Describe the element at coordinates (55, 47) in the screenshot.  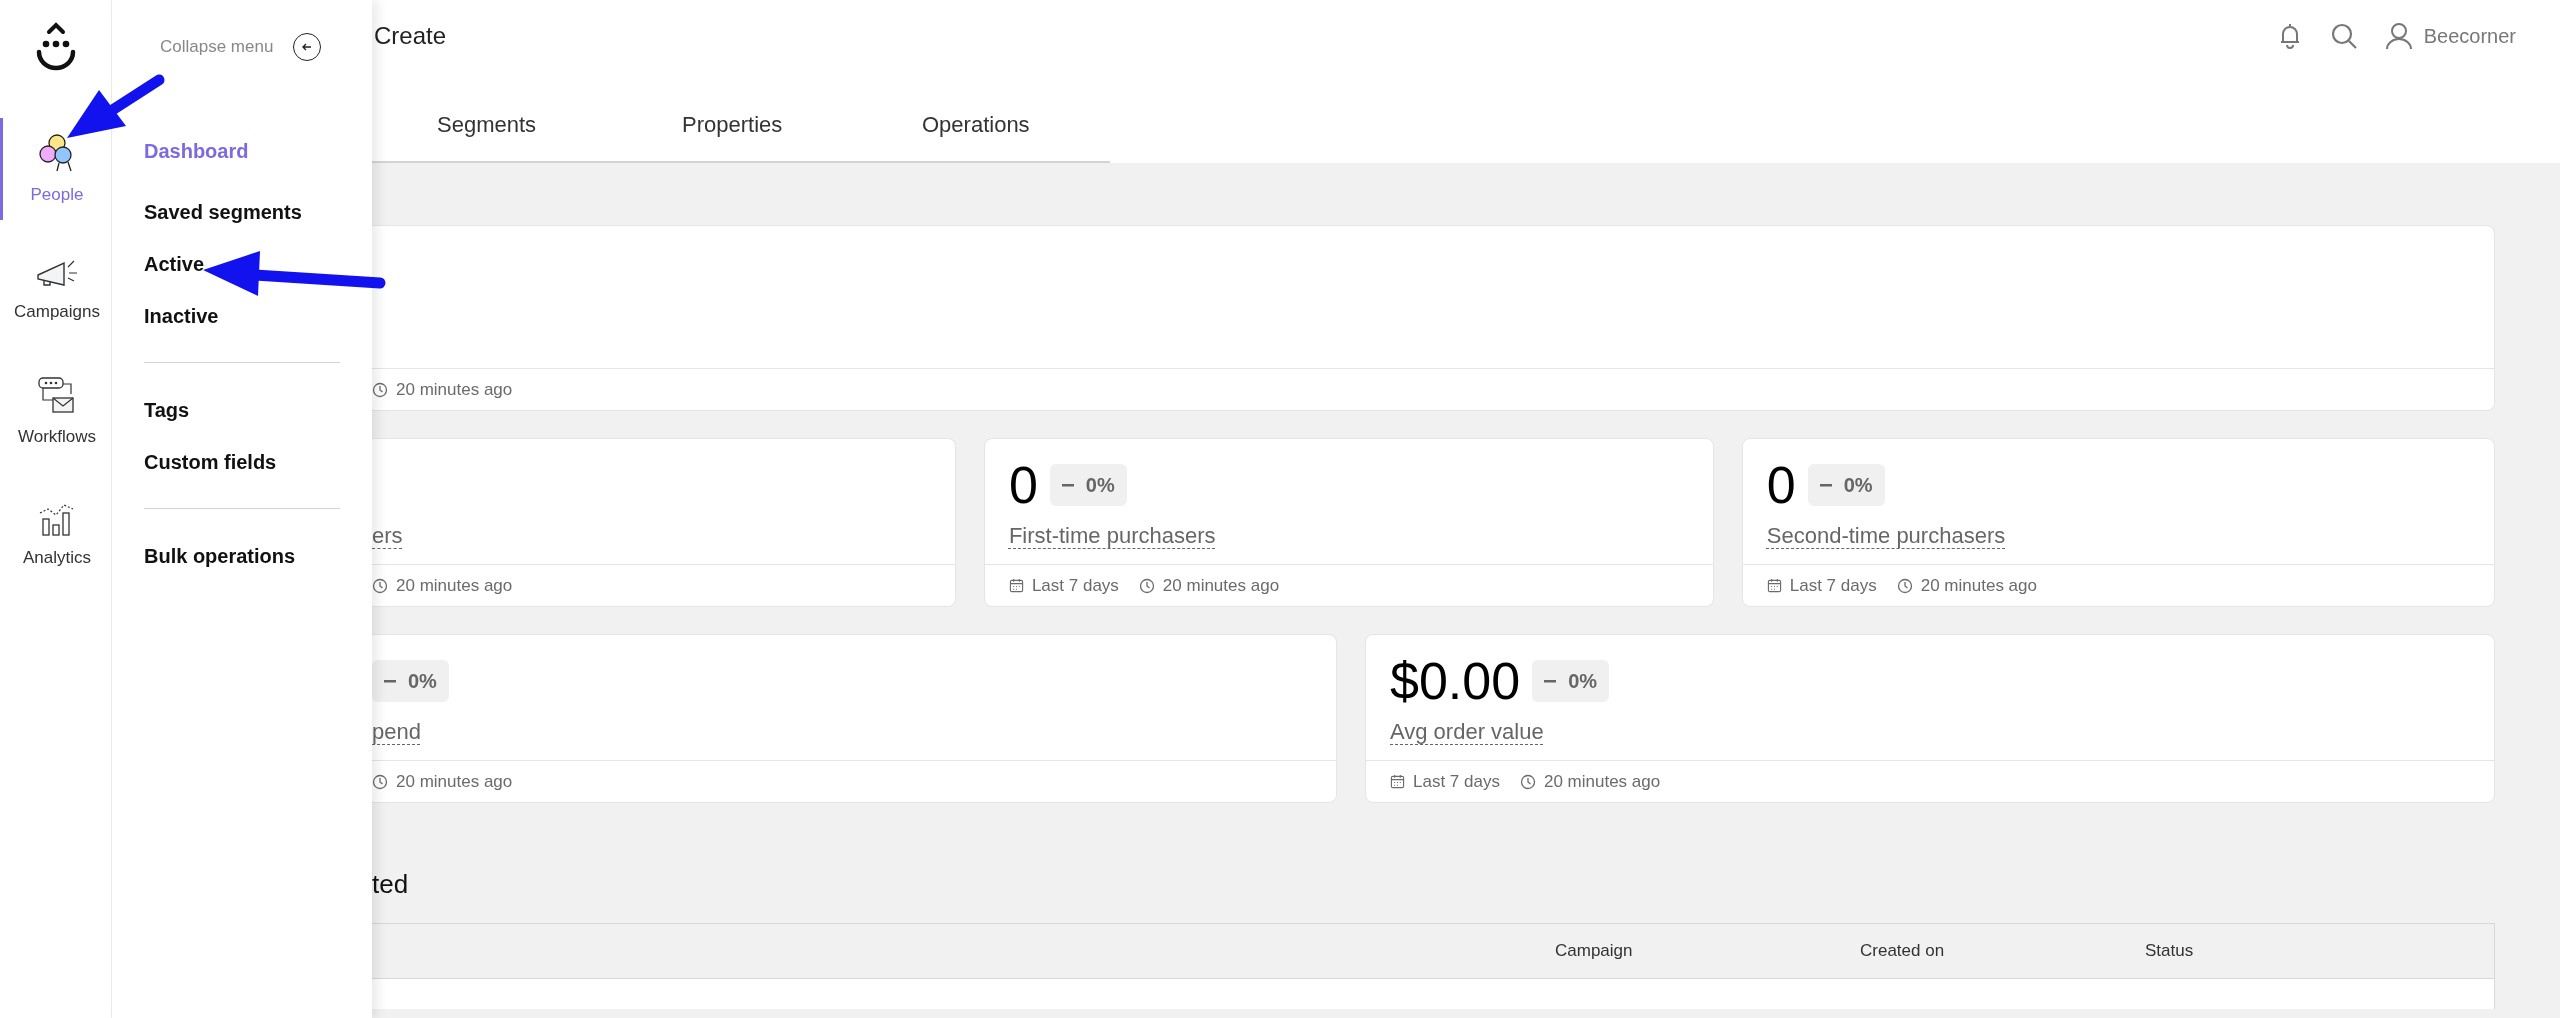
I see `smiley-logo-icon` at that location.